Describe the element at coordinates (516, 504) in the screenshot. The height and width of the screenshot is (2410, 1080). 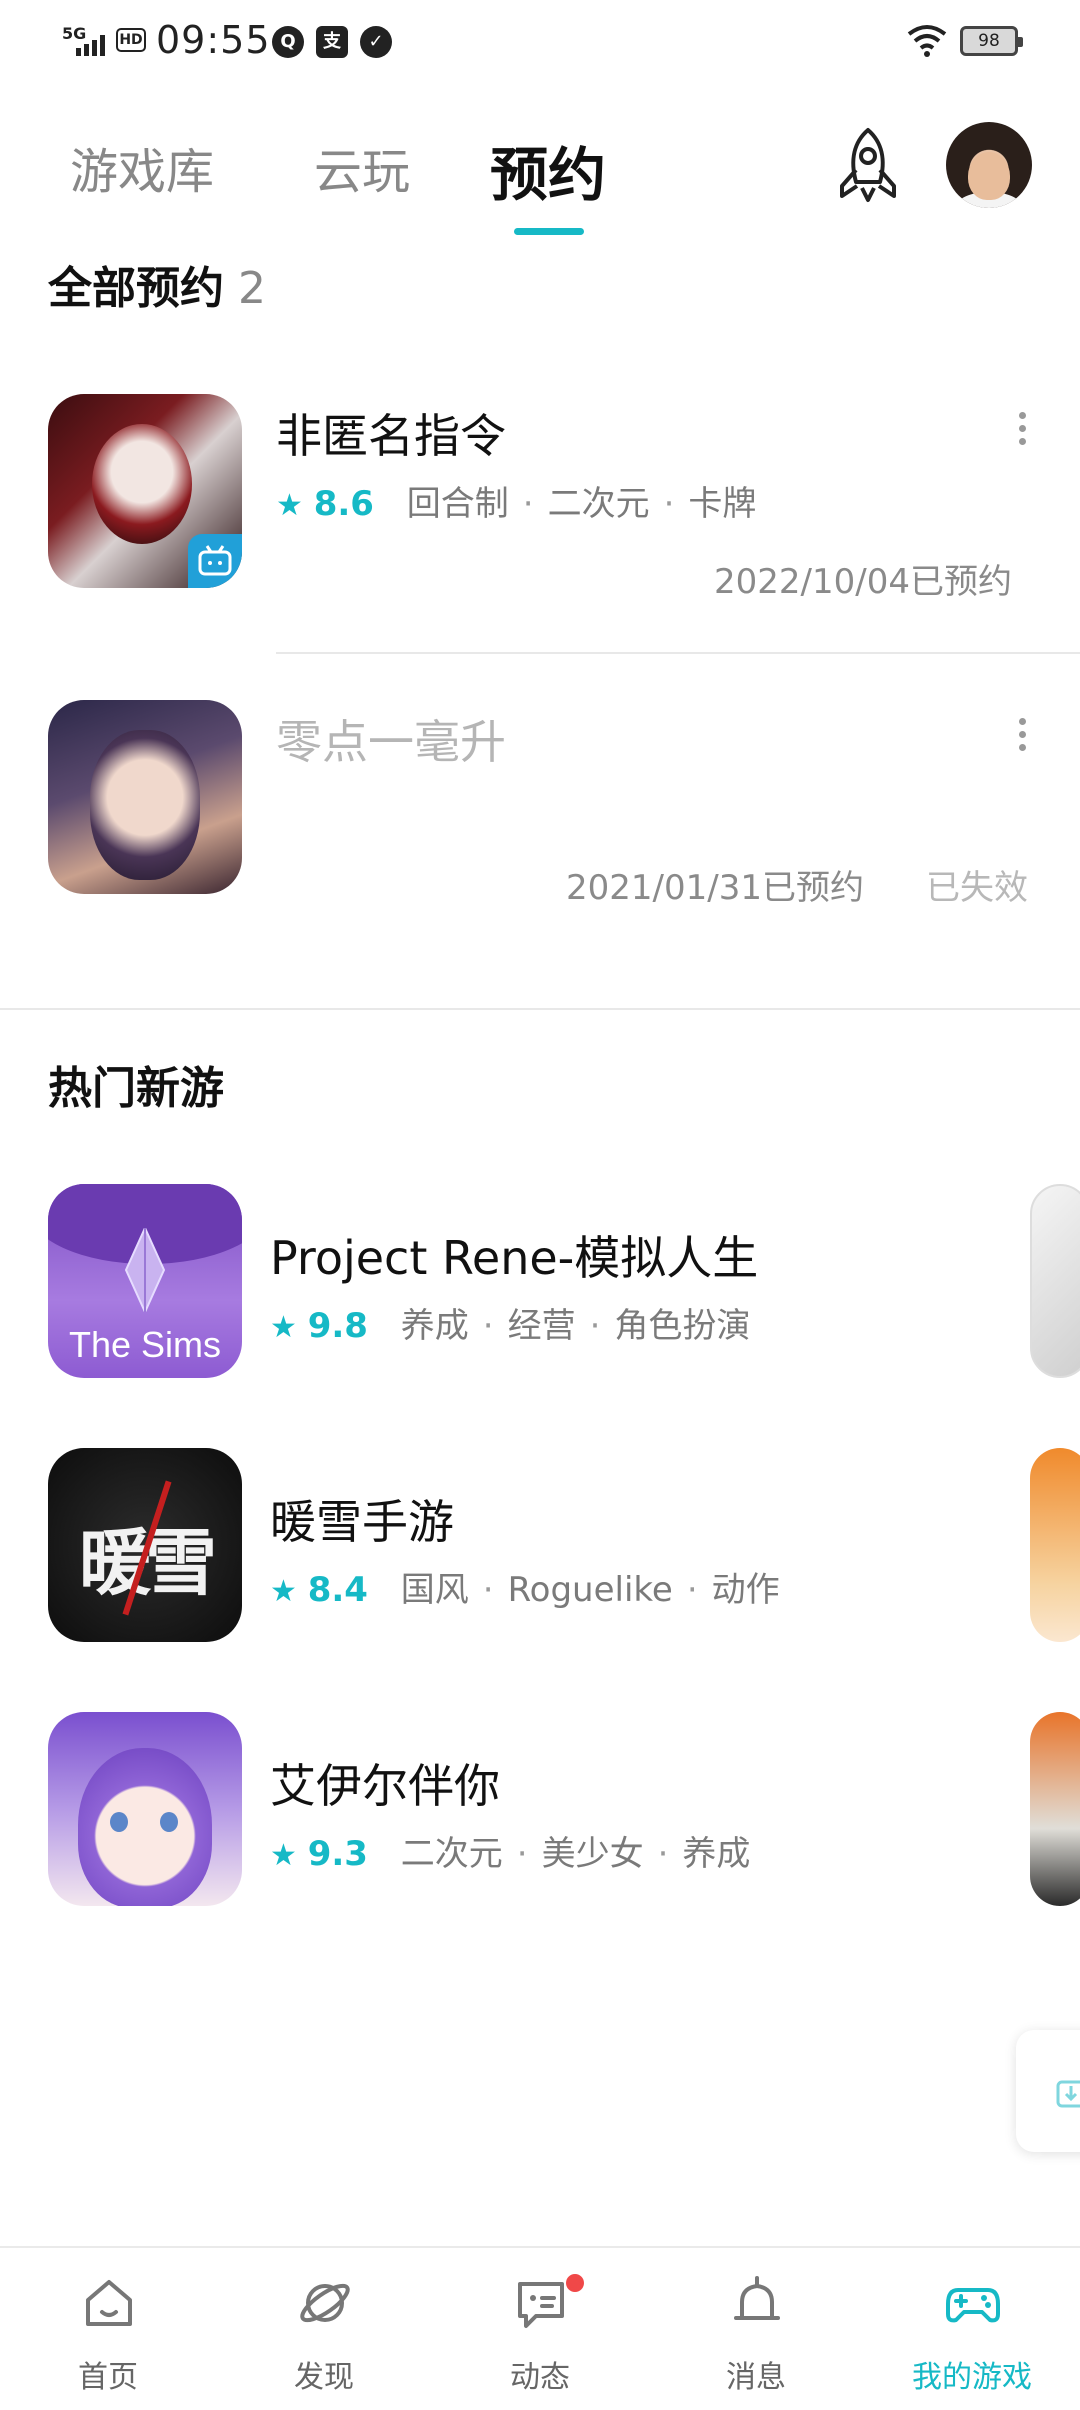
I see `game-meta: ★ 8.6 回合制 · 二次元 · 卡牌` at that location.